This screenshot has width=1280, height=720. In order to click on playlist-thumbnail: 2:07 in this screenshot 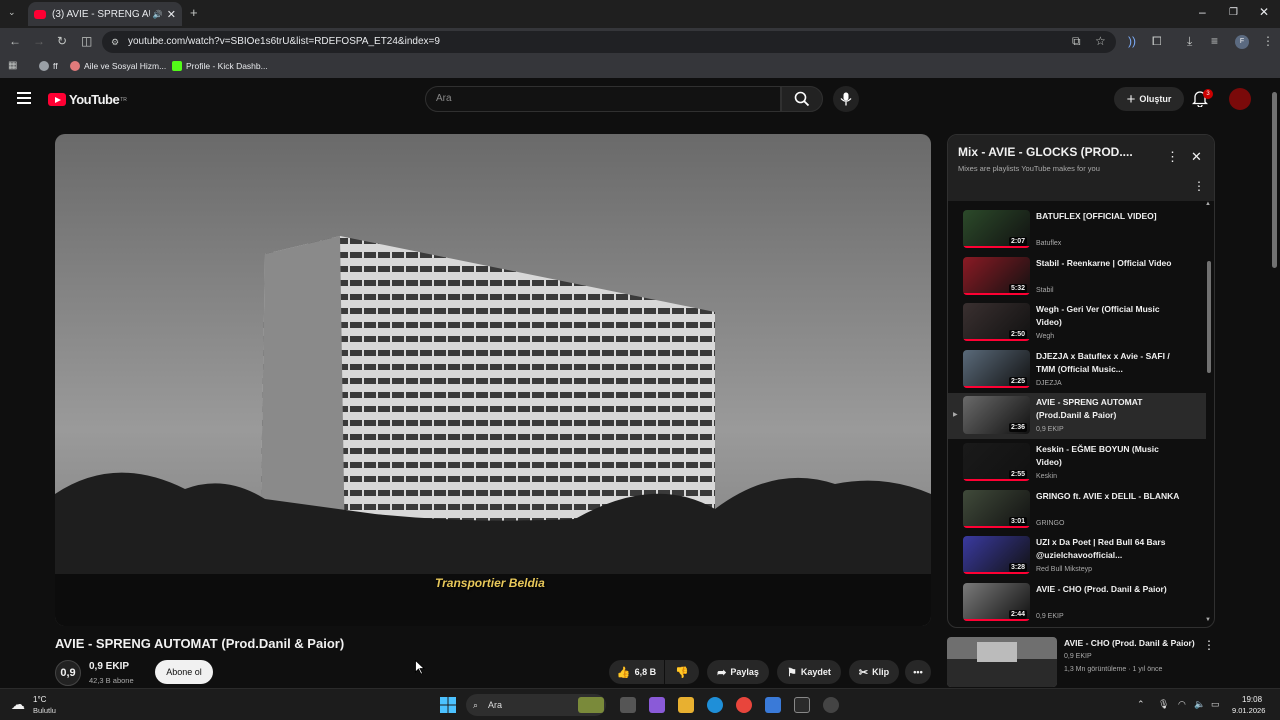, I will do `click(996, 229)`.